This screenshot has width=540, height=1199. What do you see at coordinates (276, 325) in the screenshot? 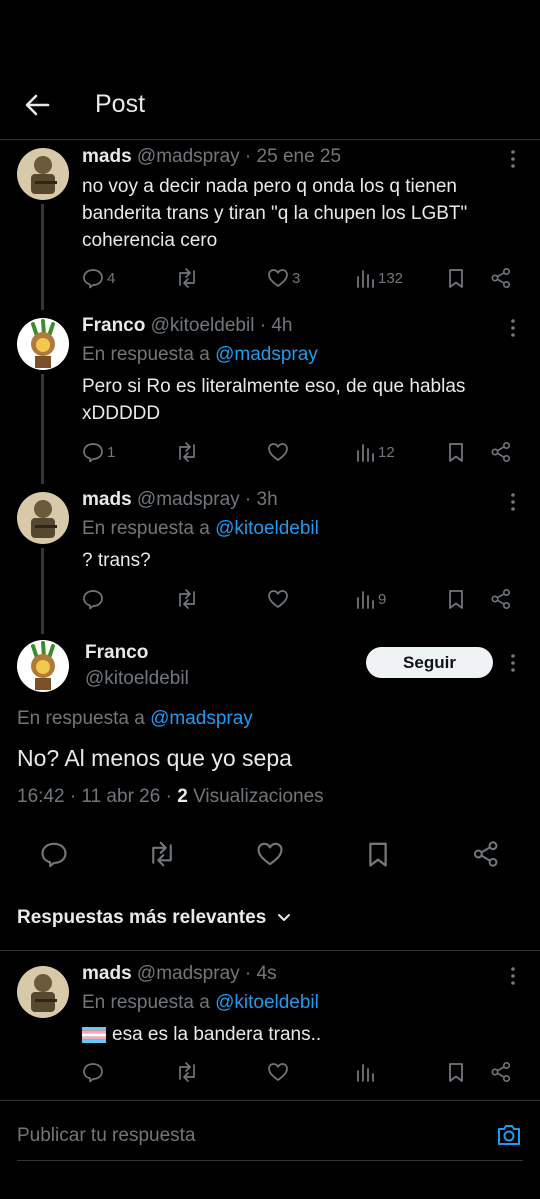
I see `tweet-time: · 4h` at bounding box center [276, 325].